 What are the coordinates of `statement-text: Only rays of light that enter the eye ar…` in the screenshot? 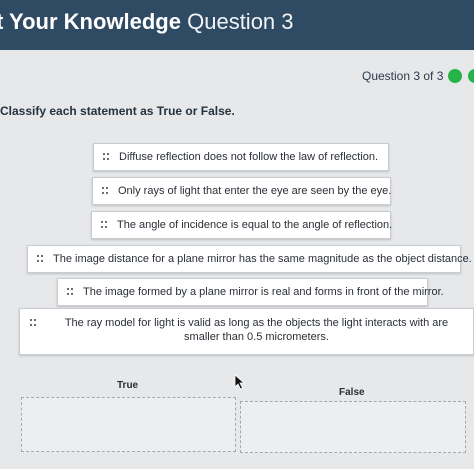 It's located at (255, 191).